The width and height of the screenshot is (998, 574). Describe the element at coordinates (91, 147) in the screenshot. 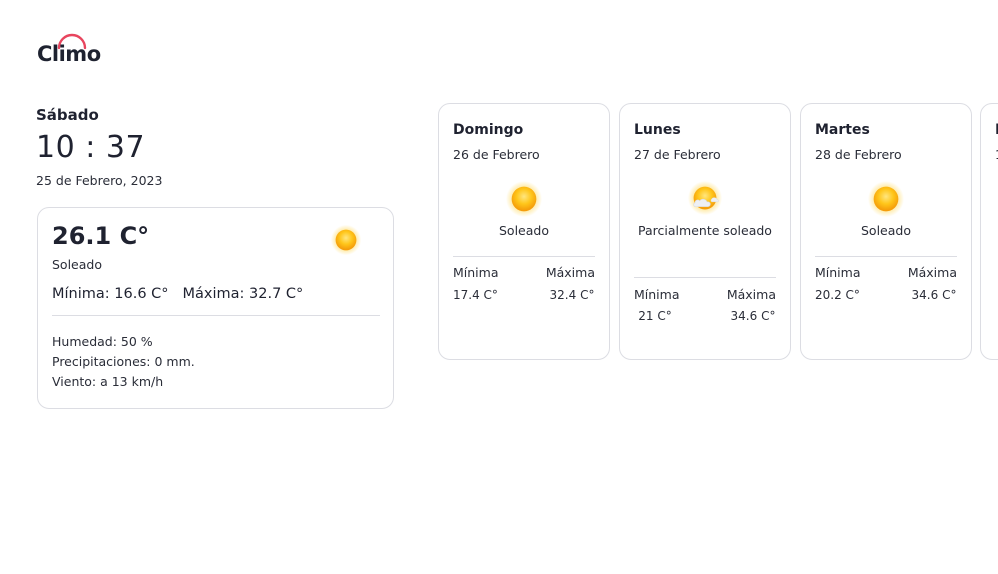

I see `today-time: 10 : 37` at that location.